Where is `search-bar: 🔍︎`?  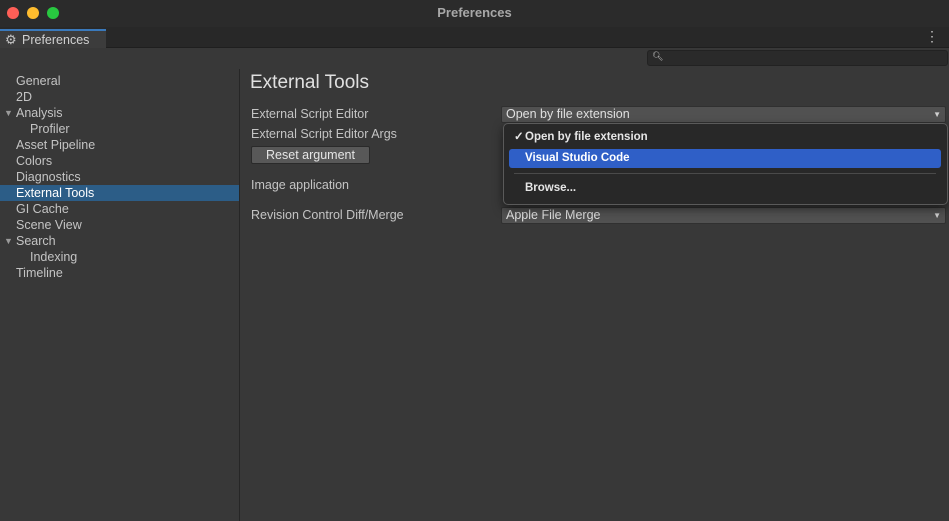 search-bar: 🔍︎ is located at coordinates (474, 58).